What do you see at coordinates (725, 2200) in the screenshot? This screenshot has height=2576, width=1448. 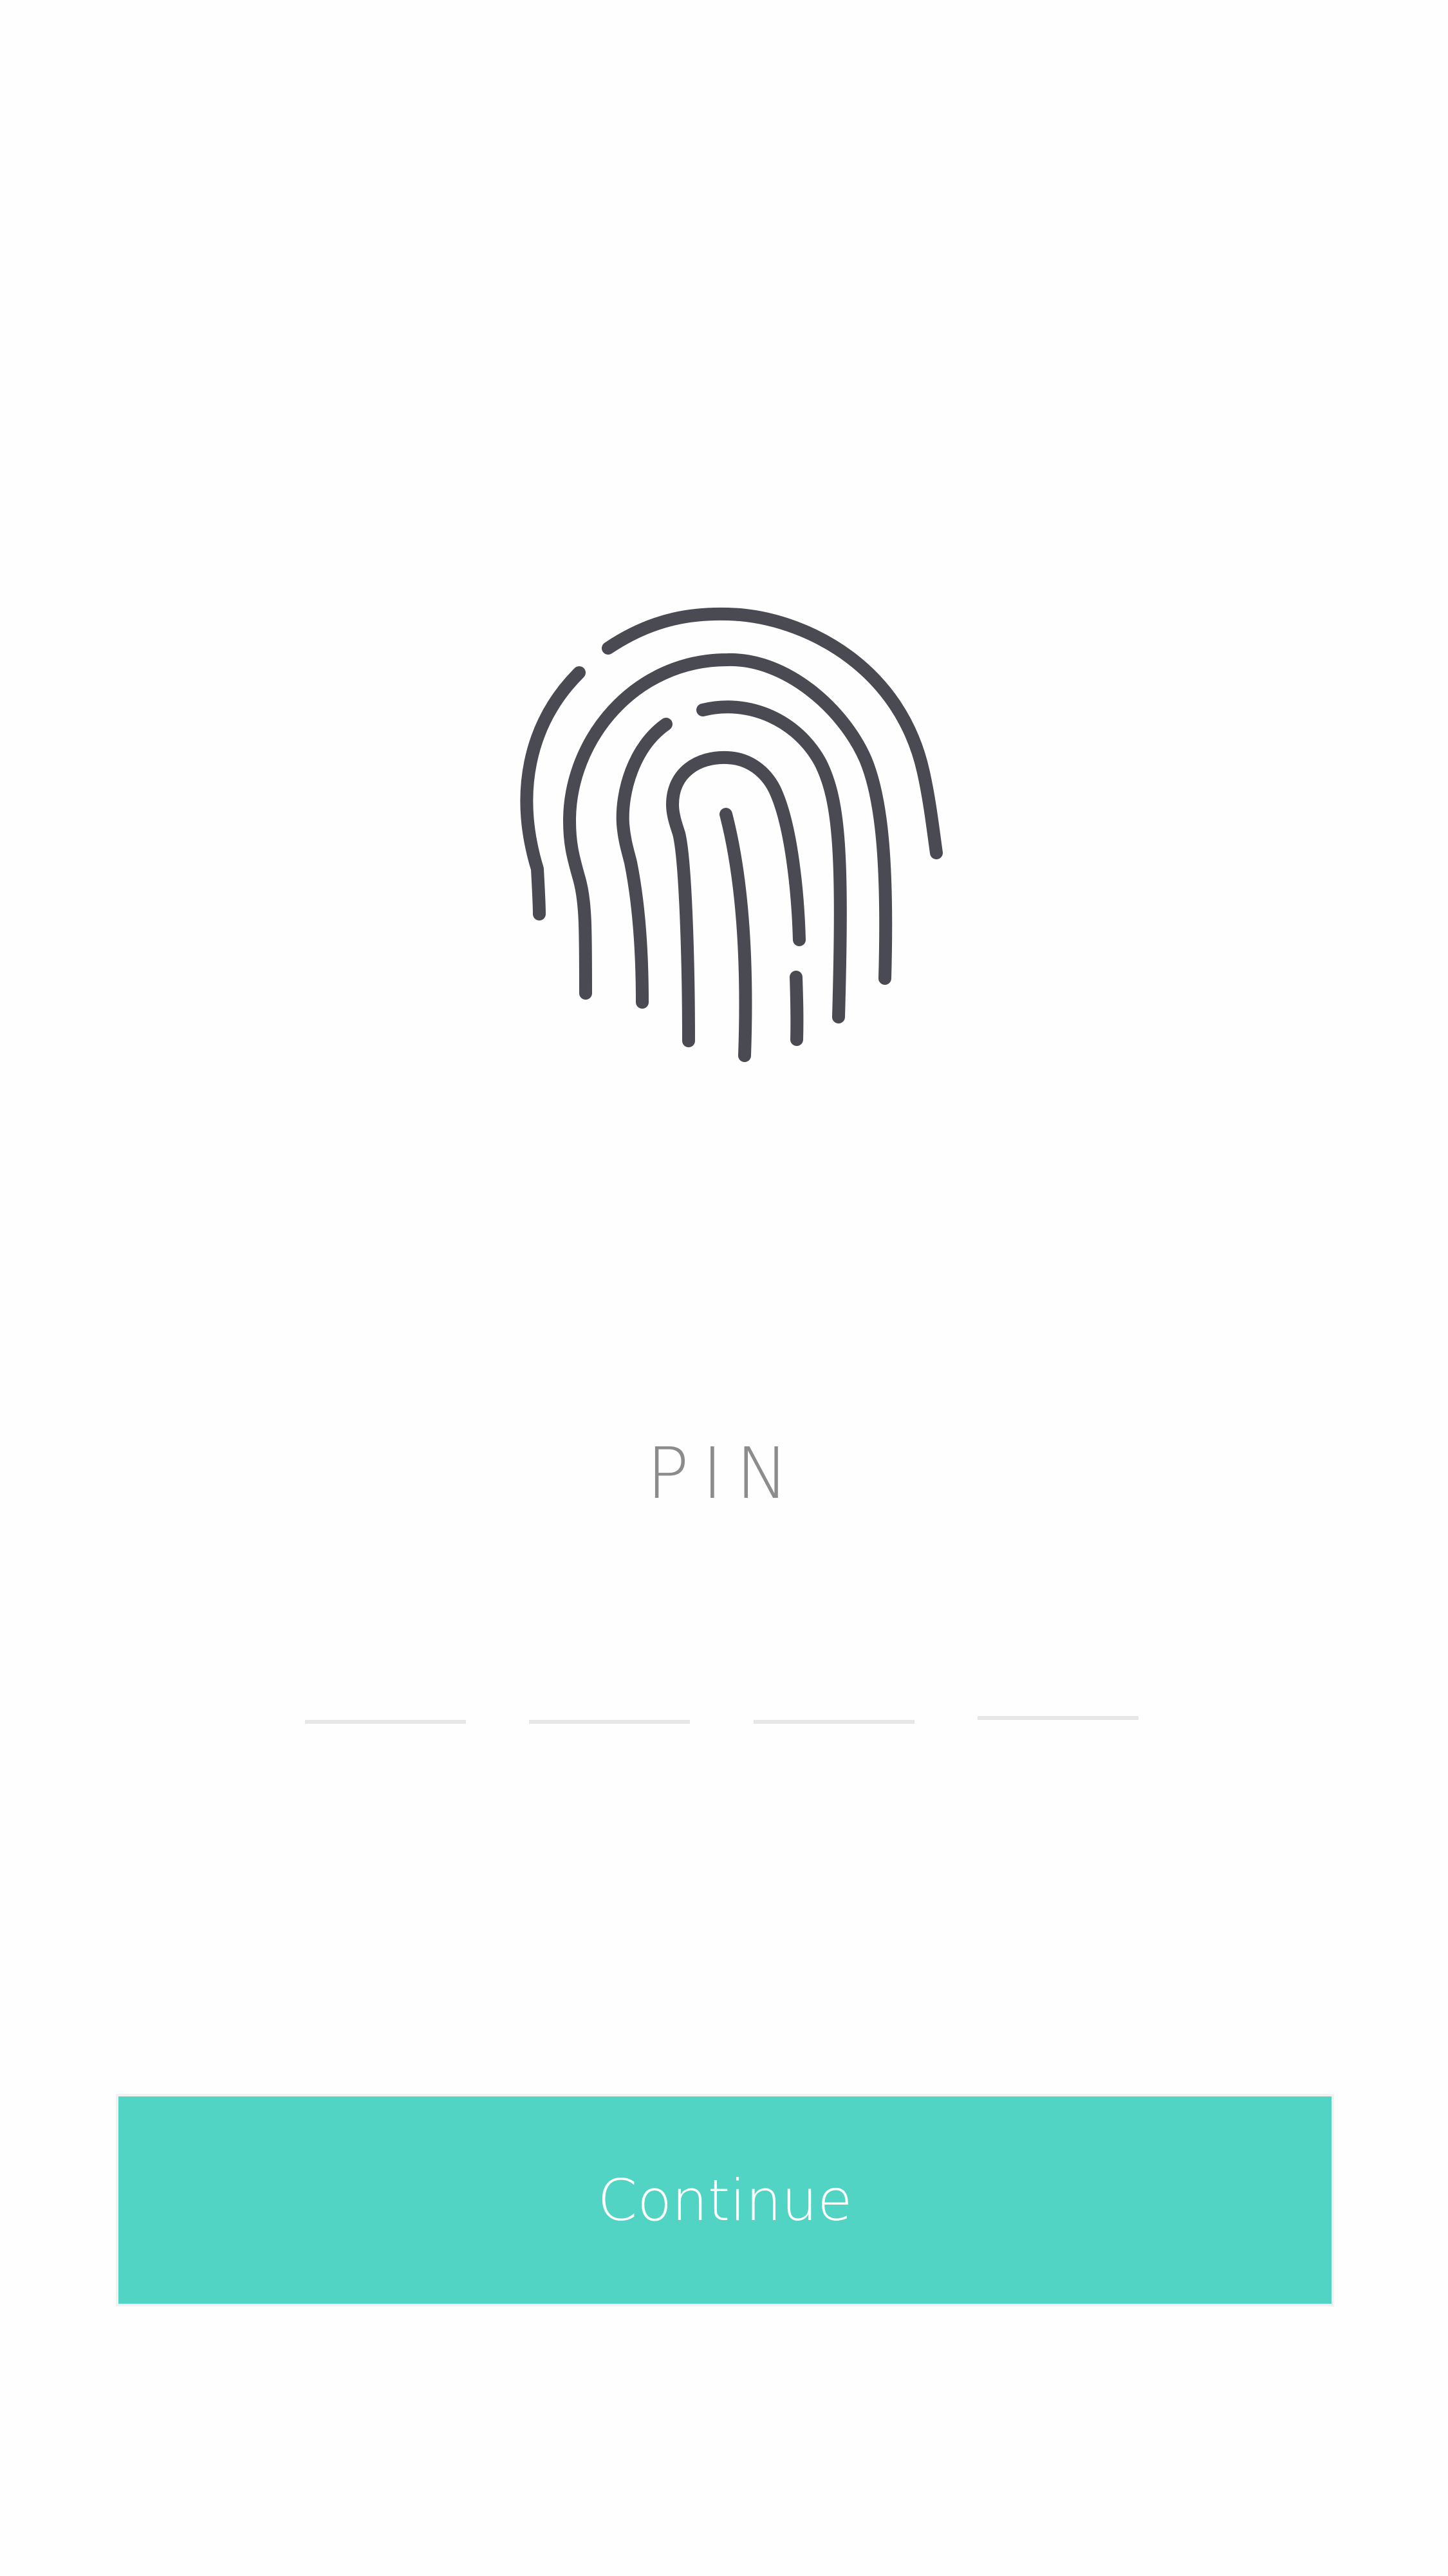 I see `continue-button: Continue` at bounding box center [725, 2200].